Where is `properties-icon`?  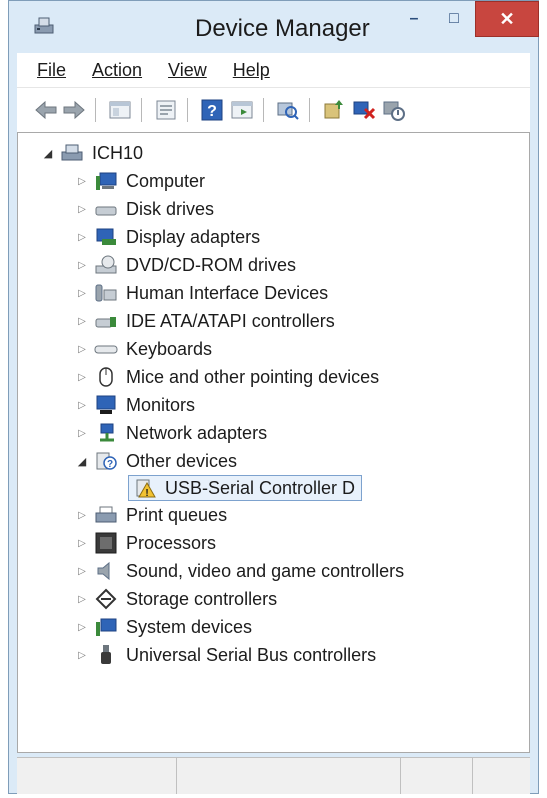 properties-icon is located at coordinates (166, 110).